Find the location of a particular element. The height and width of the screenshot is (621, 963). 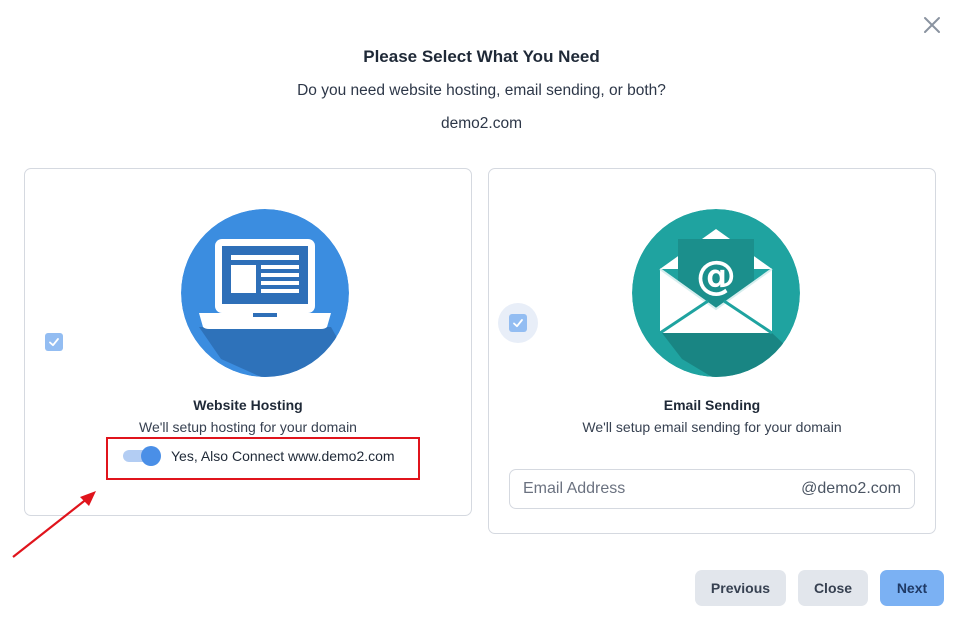

email-address-field: @demo2.com is located at coordinates (712, 489).